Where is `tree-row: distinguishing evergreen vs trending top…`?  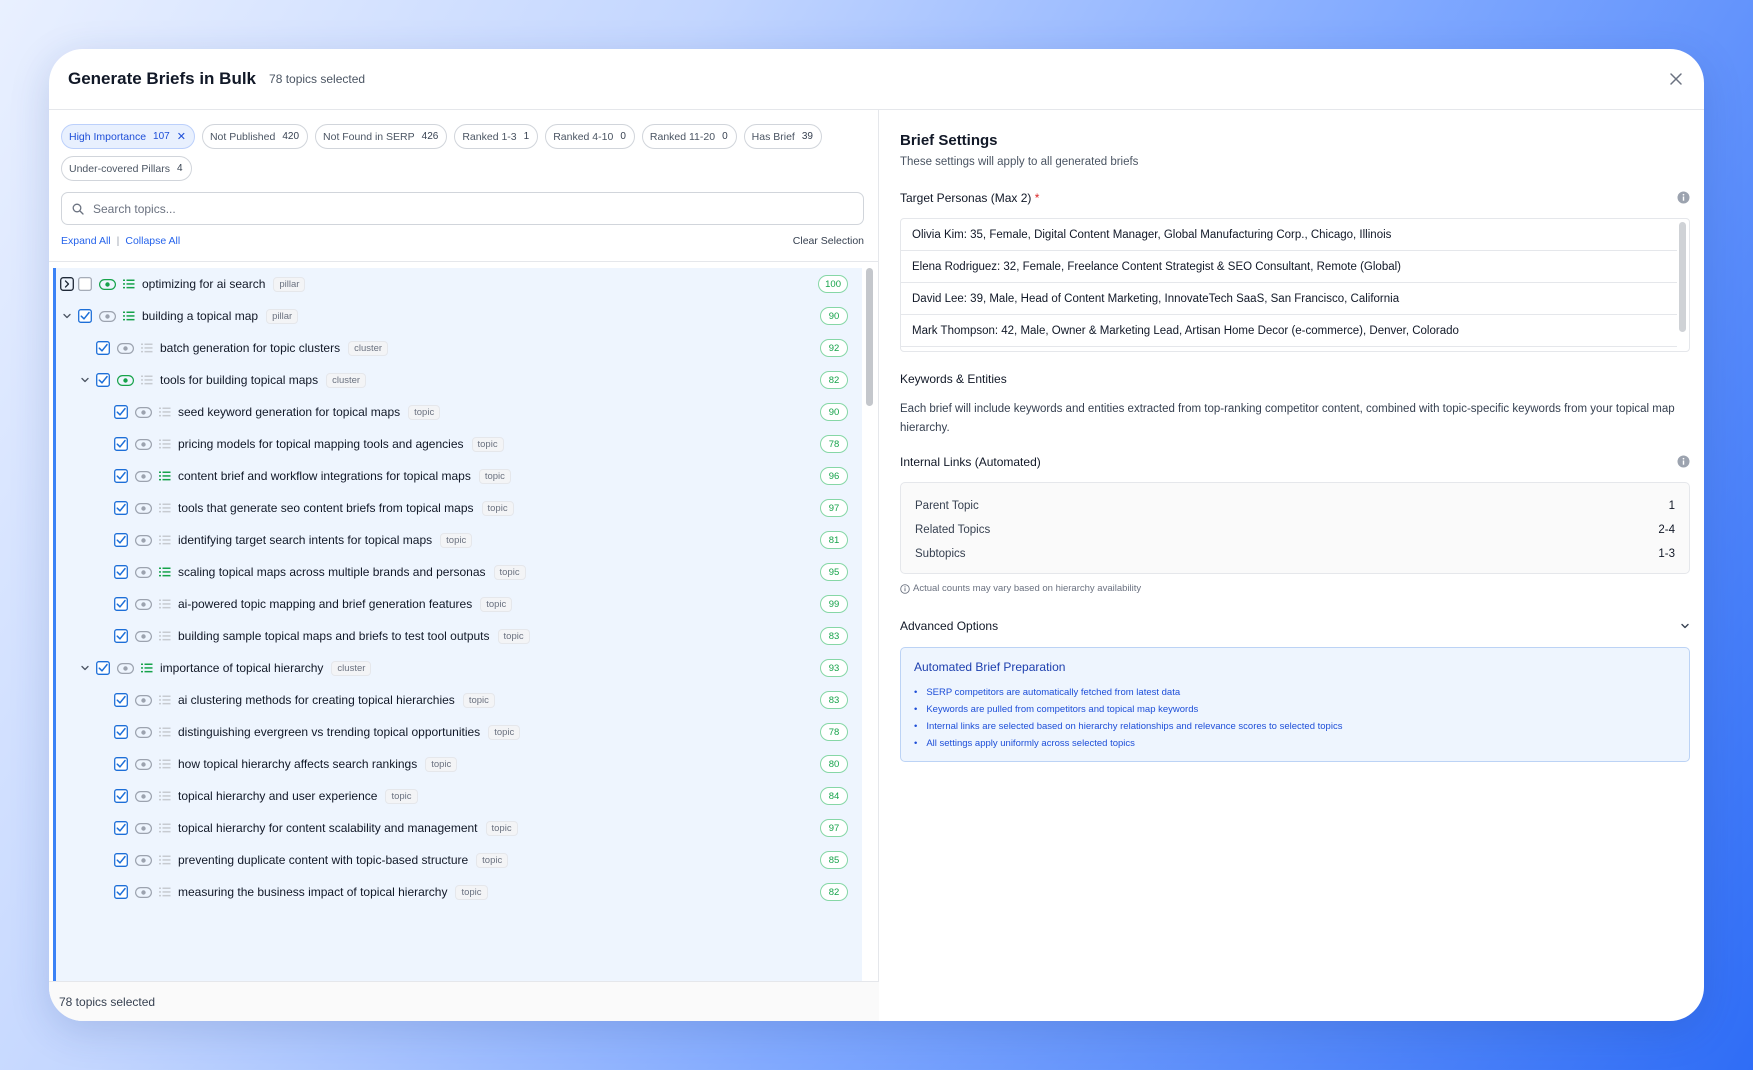 tree-row: distinguishing evergreen vs trending top… is located at coordinates (459, 732).